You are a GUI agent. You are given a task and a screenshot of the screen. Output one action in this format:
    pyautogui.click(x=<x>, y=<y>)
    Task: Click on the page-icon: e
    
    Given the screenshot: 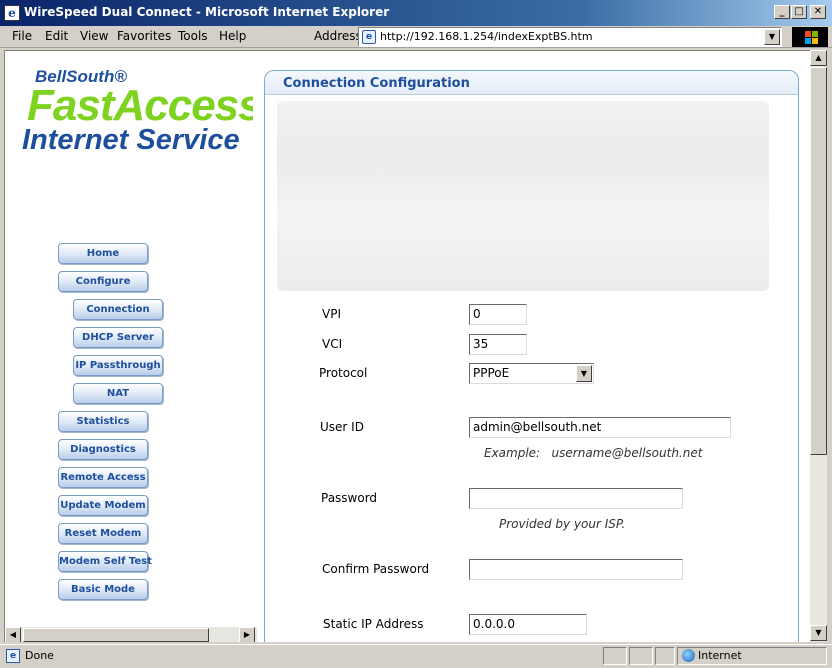 What is the action you would take?
    pyautogui.click(x=369, y=37)
    